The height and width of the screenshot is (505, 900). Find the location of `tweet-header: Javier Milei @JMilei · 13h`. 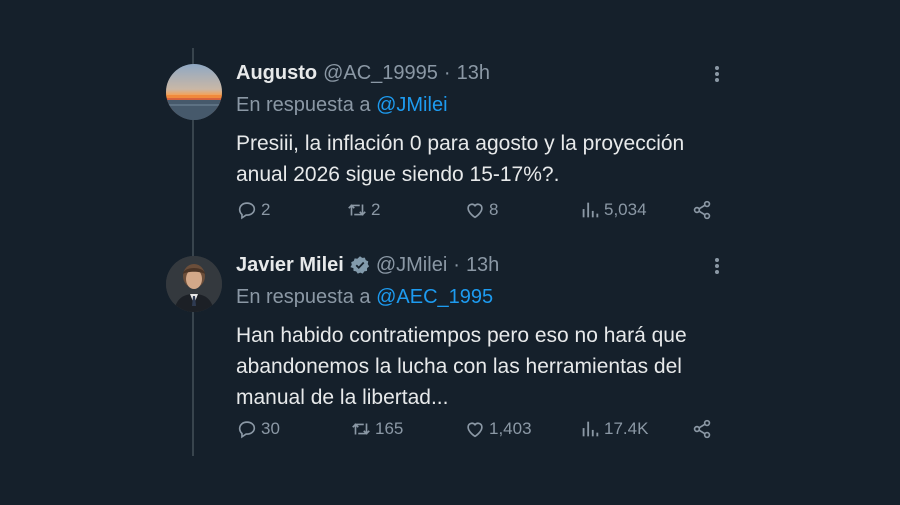

tweet-header: Javier Milei @JMilei · 13h is located at coordinates (491, 265).